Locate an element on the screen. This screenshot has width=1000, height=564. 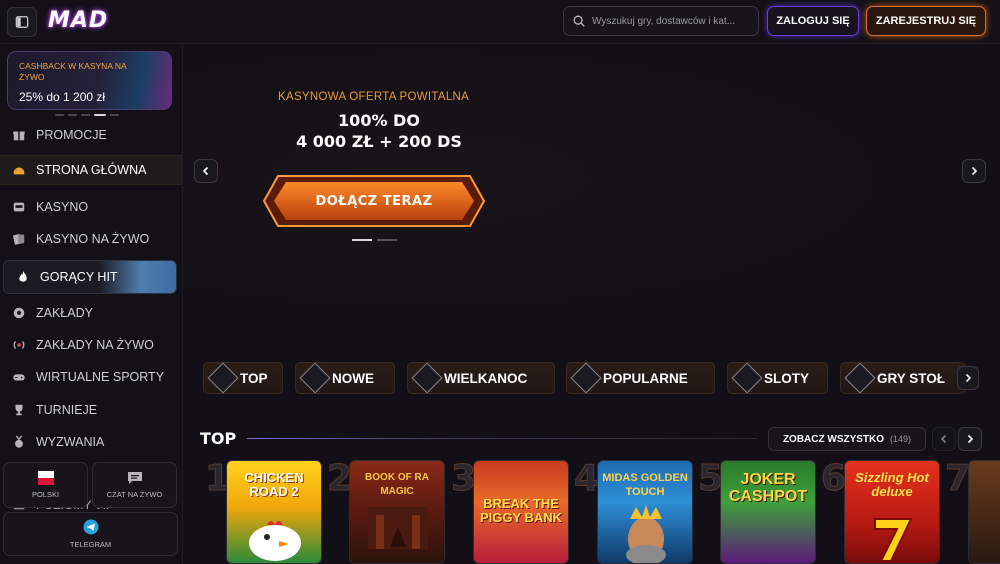
language-button: POLSKI is located at coordinates (45, 485).